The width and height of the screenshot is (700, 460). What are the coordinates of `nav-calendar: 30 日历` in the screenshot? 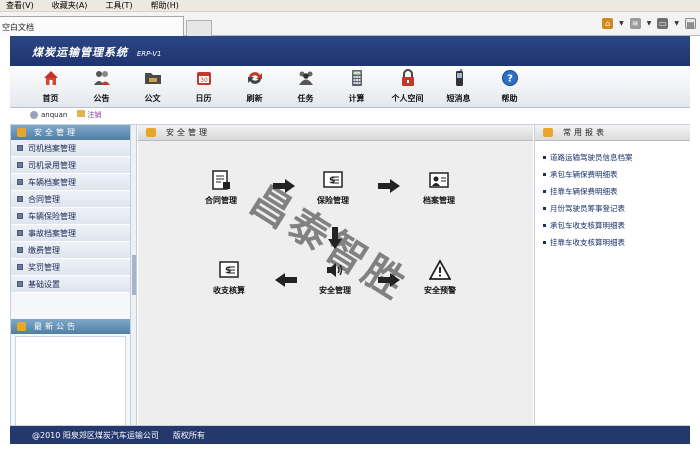 It's located at (203, 87).